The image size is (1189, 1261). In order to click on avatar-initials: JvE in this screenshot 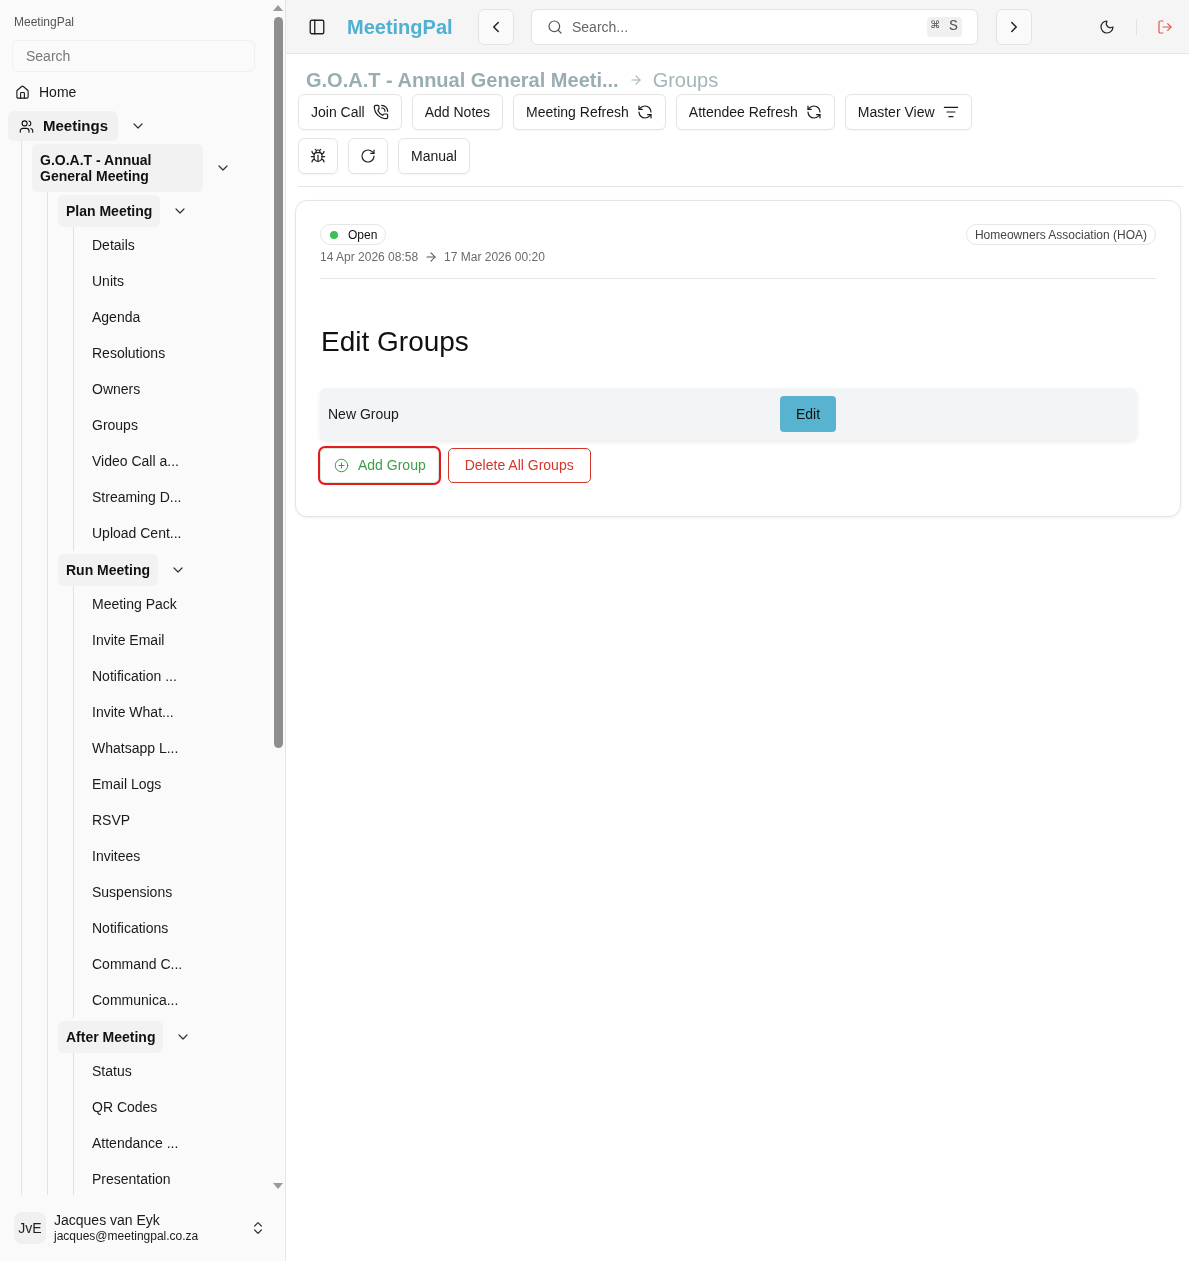, I will do `click(30, 1228)`.